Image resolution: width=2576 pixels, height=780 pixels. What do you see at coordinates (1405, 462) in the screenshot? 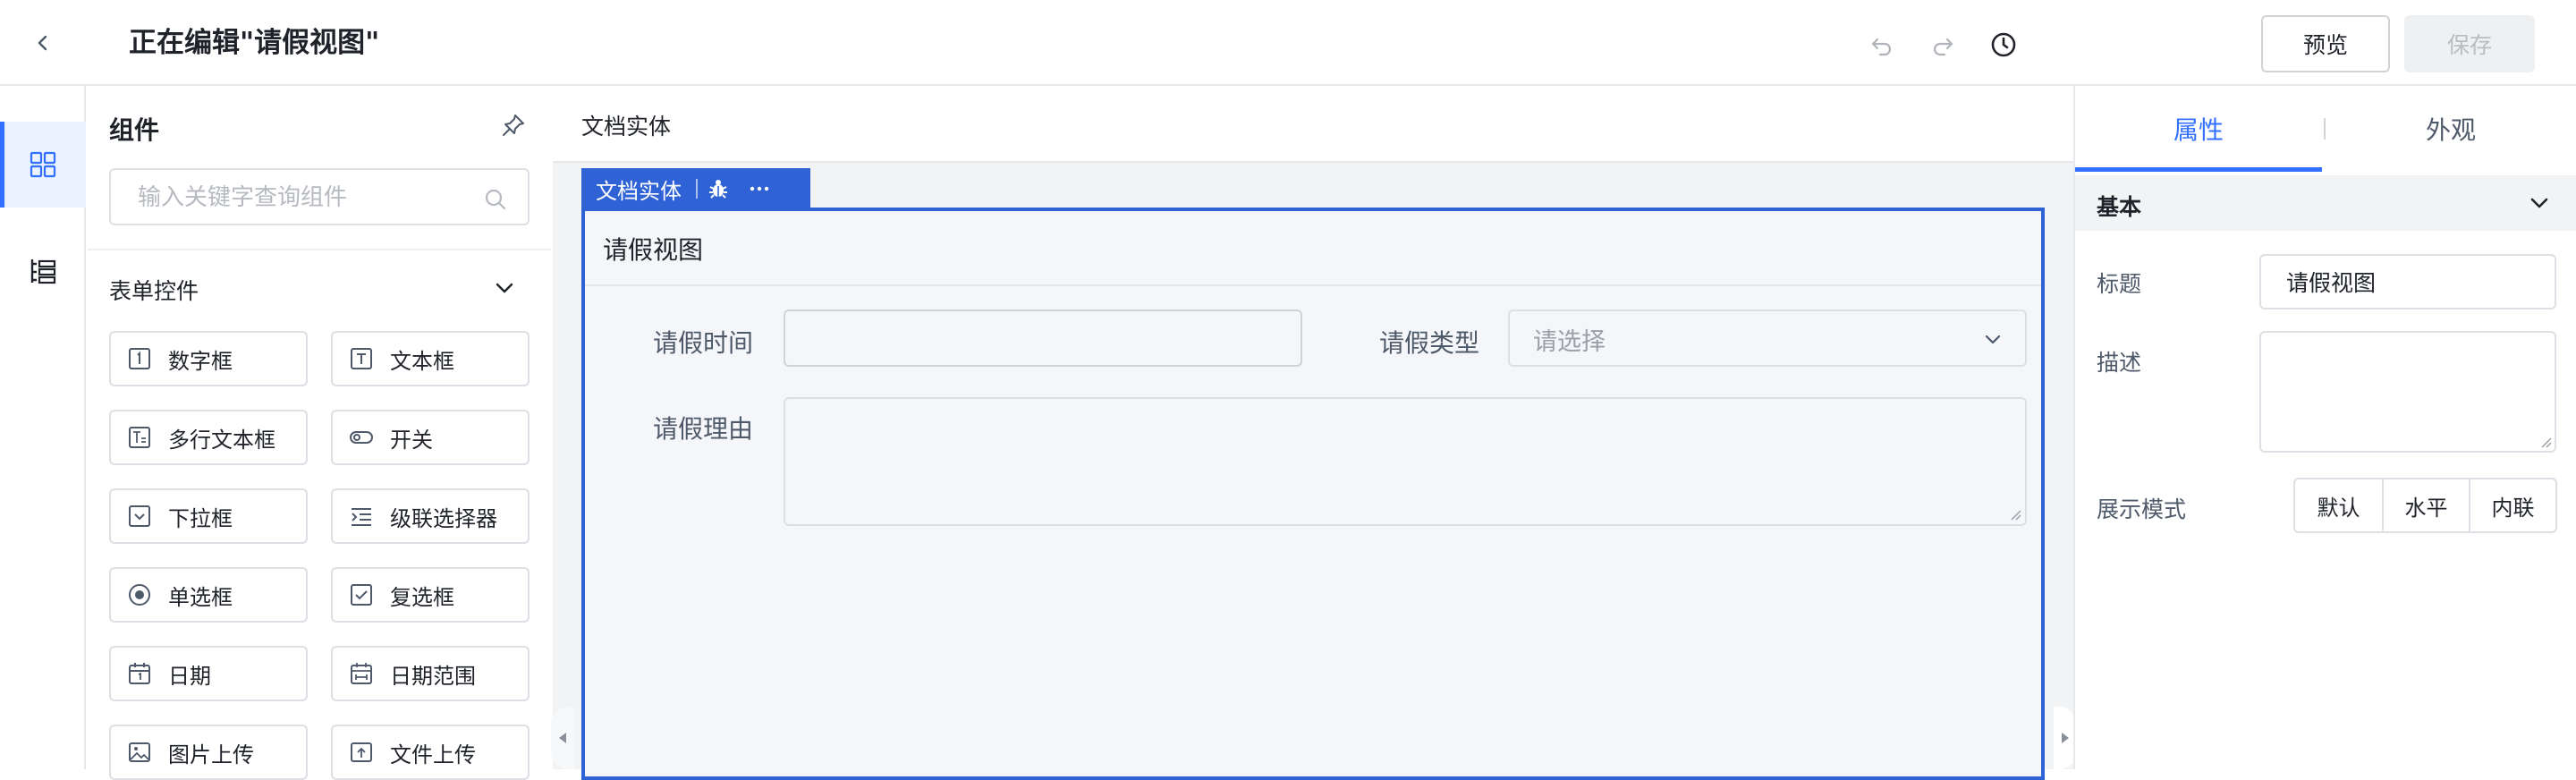
I see `leave-reason-textarea` at bounding box center [1405, 462].